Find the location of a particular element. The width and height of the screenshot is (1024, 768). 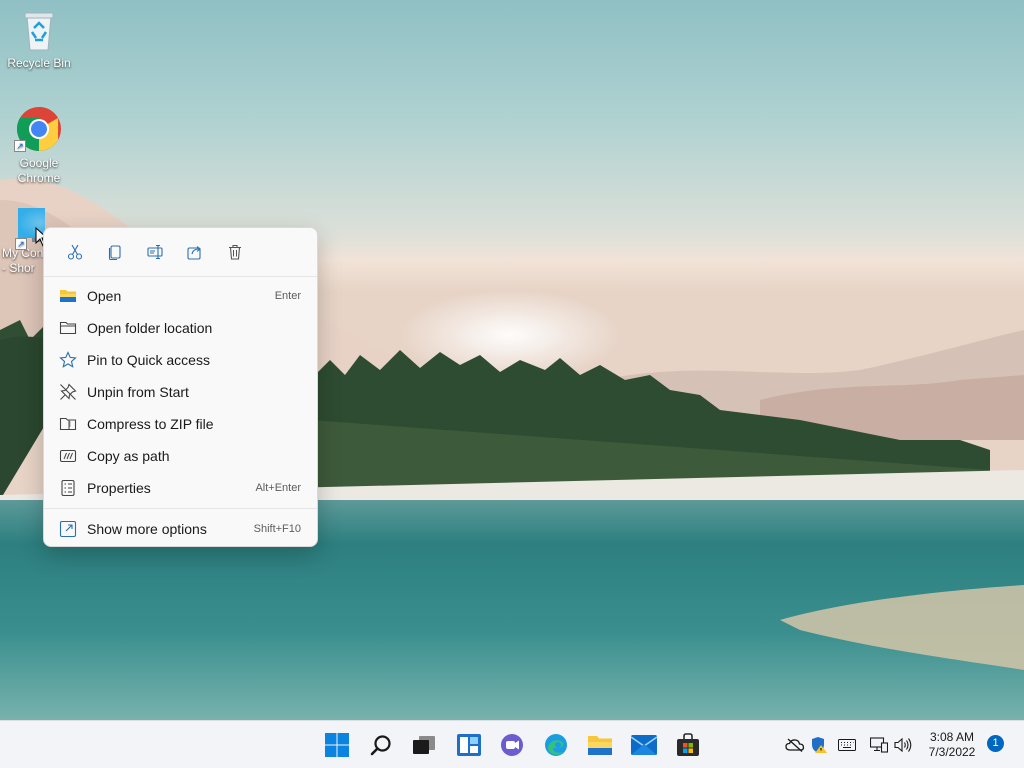

copy-button is located at coordinates (115, 252).